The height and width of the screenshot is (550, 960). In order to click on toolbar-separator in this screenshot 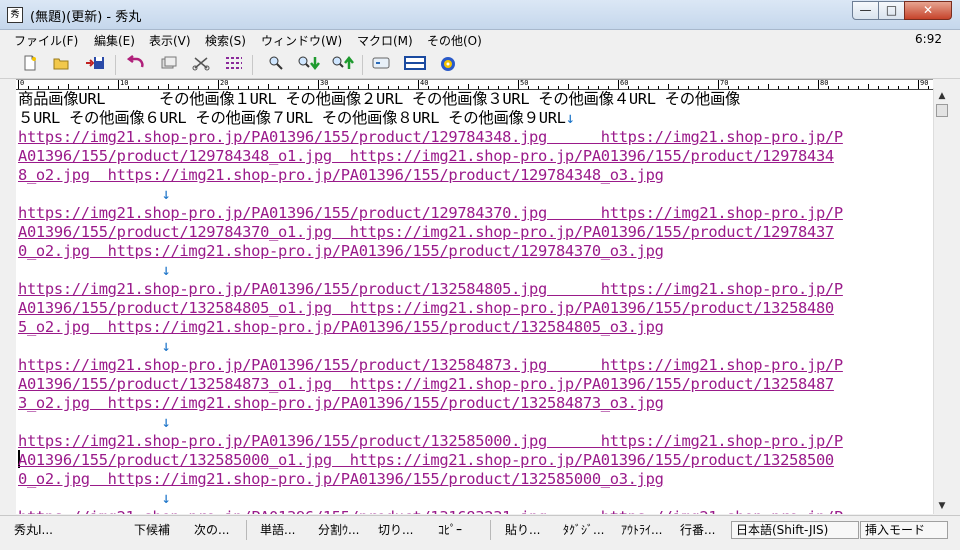, I will do `click(252, 65)`.